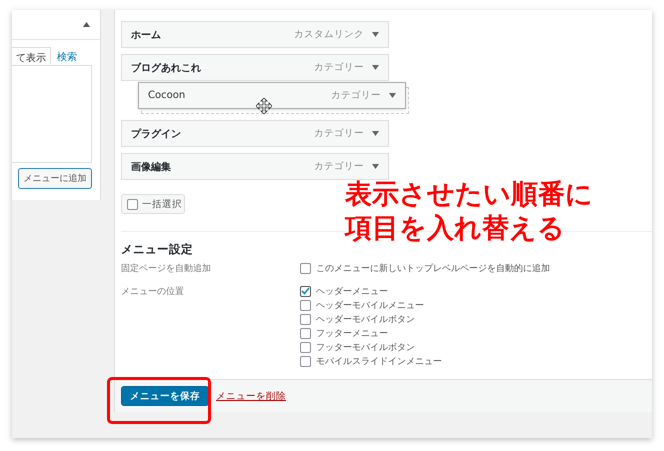  Describe the element at coordinates (352, 334) in the screenshot. I see `option-label: フッターメニュー` at that location.